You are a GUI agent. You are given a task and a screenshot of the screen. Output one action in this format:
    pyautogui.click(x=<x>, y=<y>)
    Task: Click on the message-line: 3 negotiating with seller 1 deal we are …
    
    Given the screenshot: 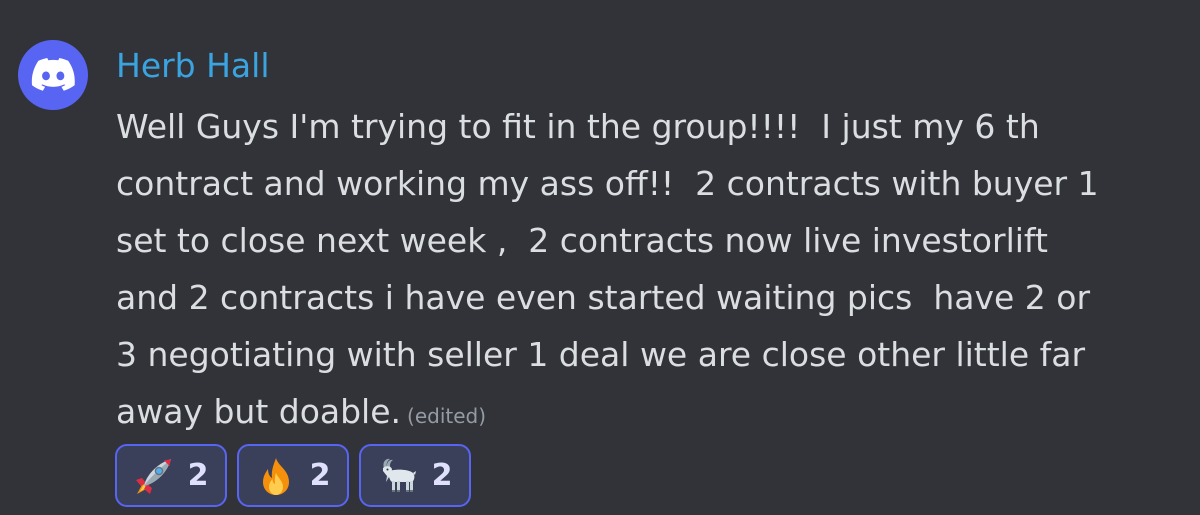 What is the action you would take?
    pyautogui.click(x=601, y=354)
    